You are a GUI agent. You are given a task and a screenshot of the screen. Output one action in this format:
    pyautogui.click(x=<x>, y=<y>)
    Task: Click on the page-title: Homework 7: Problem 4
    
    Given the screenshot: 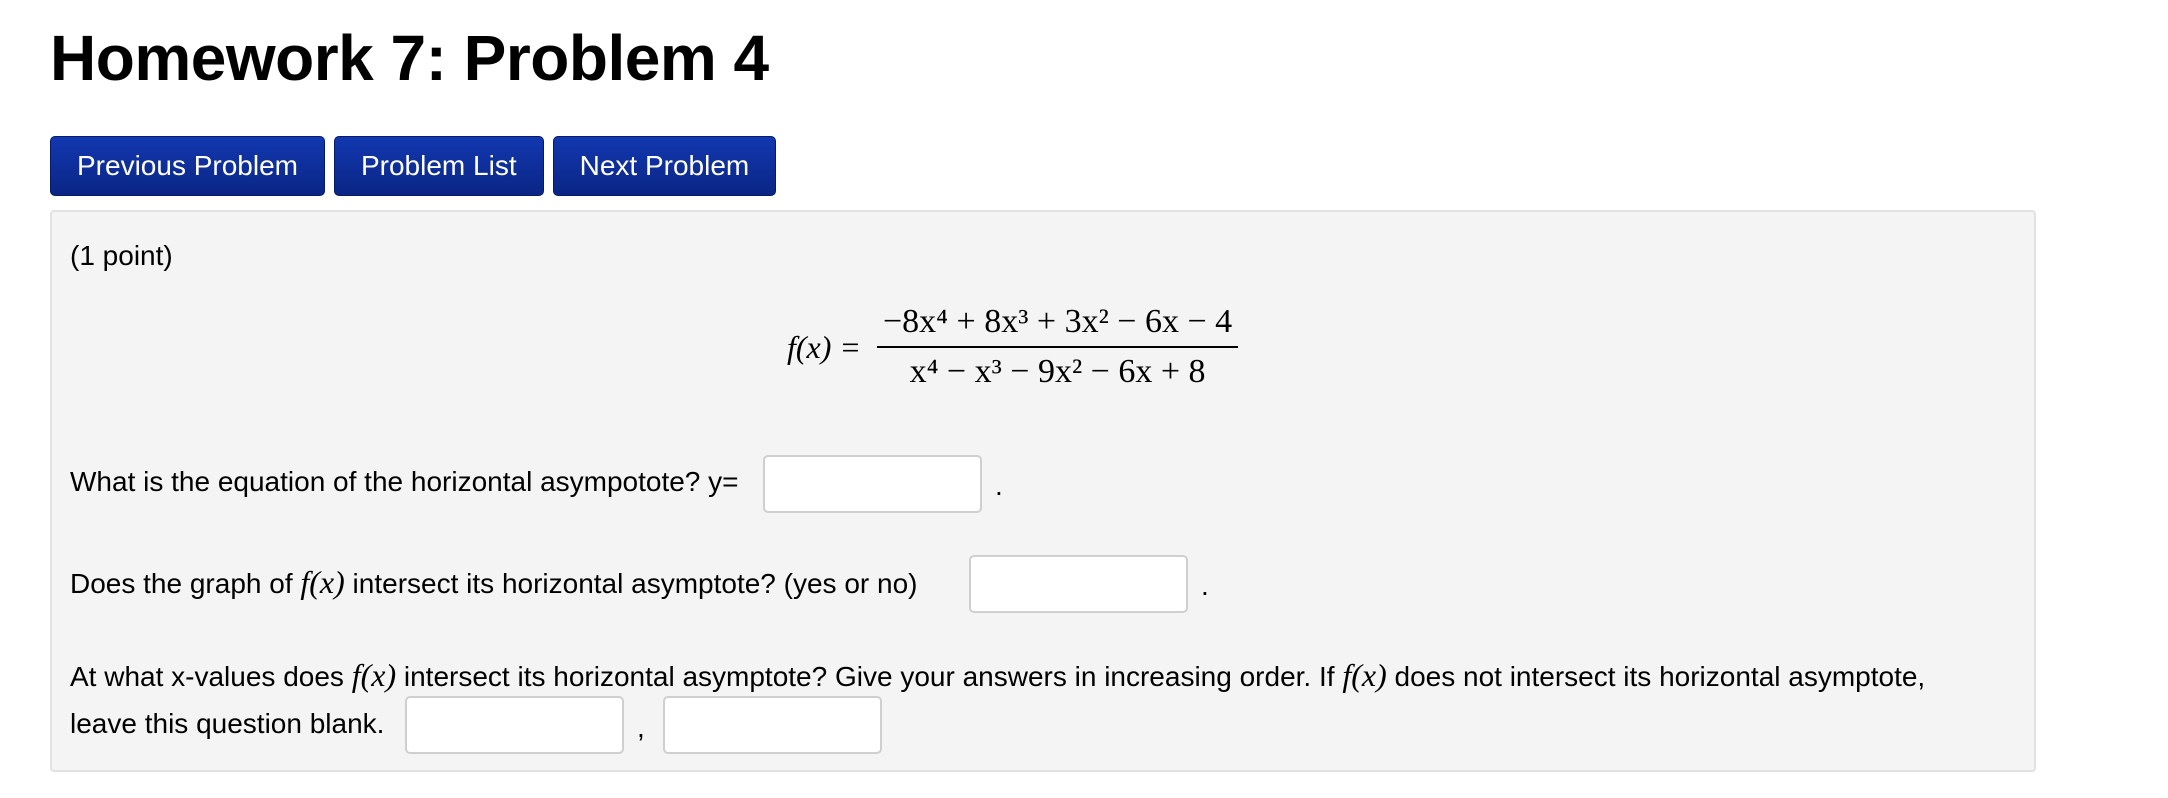 What is the action you would take?
    pyautogui.click(x=409, y=58)
    